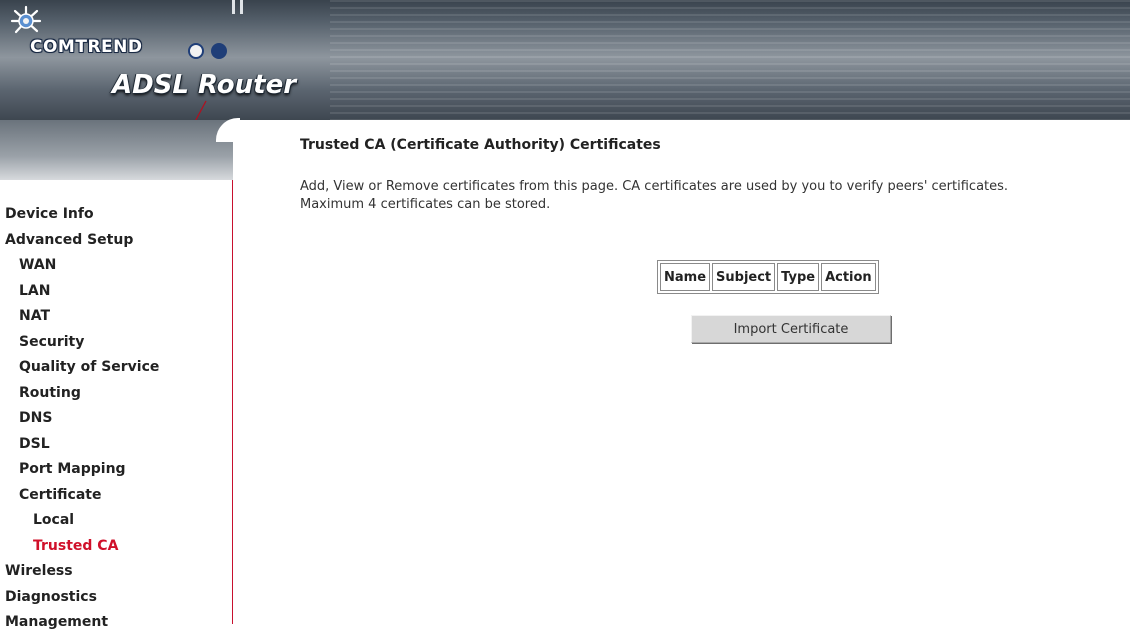 The height and width of the screenshot is (636, 1130). What do you see at coordinates (116, 215) in the screenshot?
I see `sidebar-item-device-info: Device Info` at bounding box center [116, 215].